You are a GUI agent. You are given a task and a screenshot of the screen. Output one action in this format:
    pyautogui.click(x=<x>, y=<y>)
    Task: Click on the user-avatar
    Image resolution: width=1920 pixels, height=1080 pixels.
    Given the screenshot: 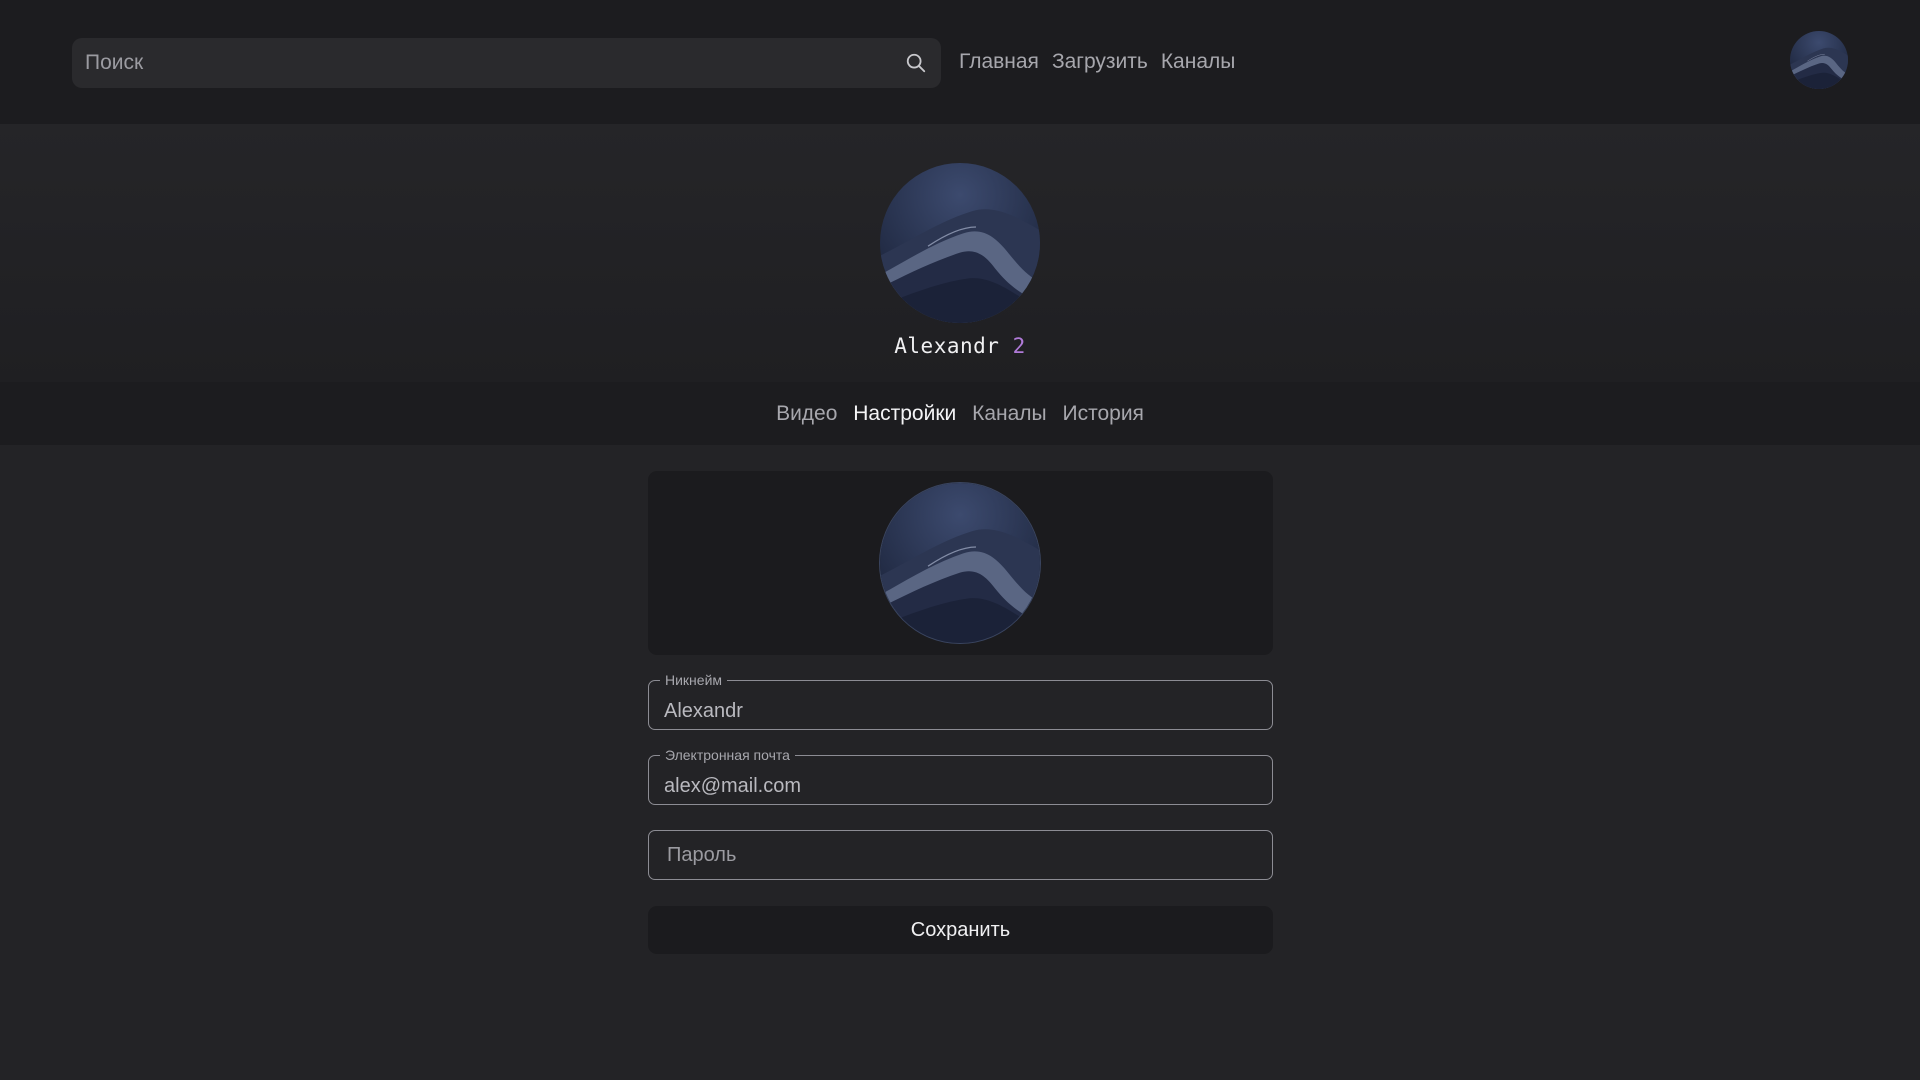 What is the action you would take?
    pyautogui.click(x=1819, y=60)
    